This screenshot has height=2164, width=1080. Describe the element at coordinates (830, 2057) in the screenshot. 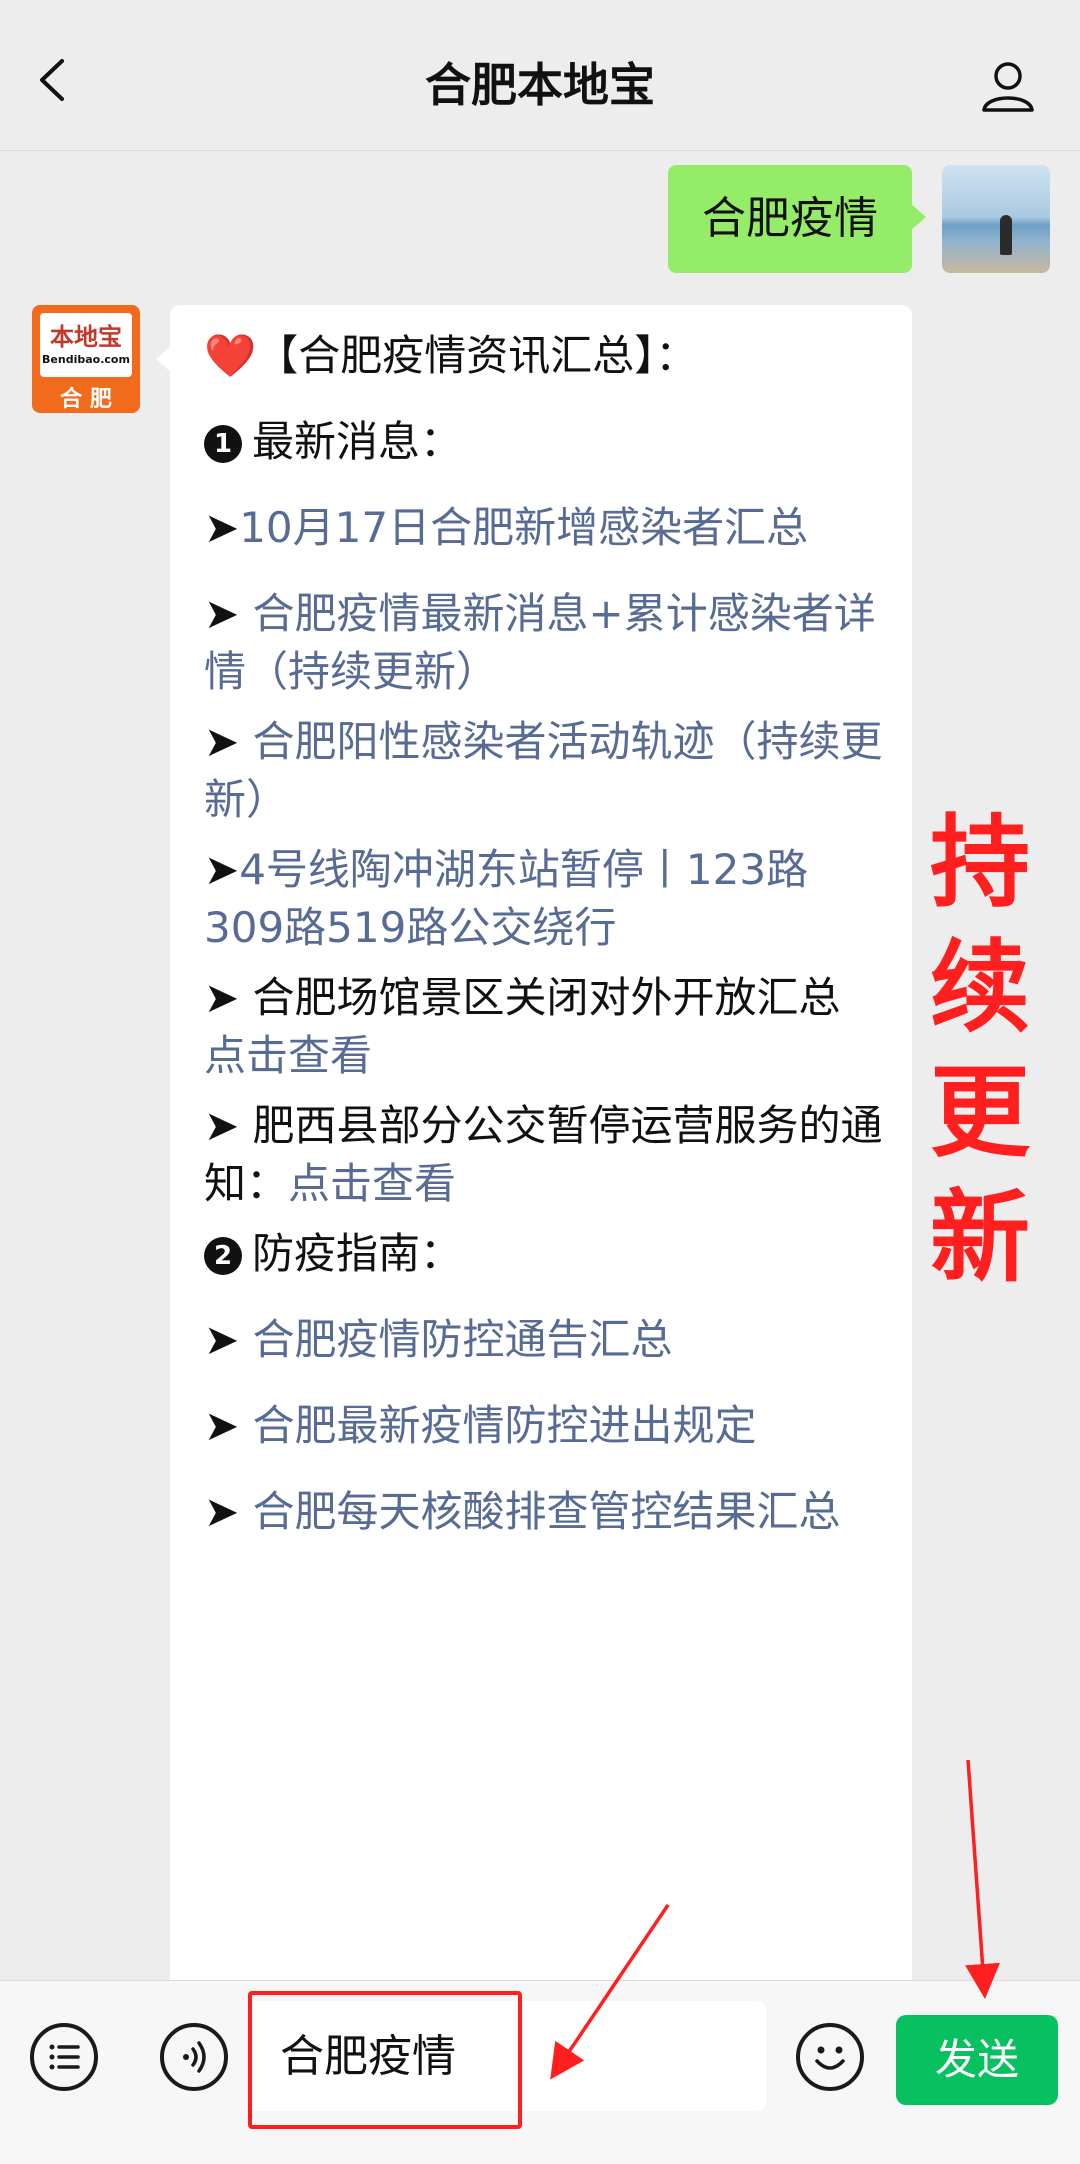

I see `emoji-icon` at that location.